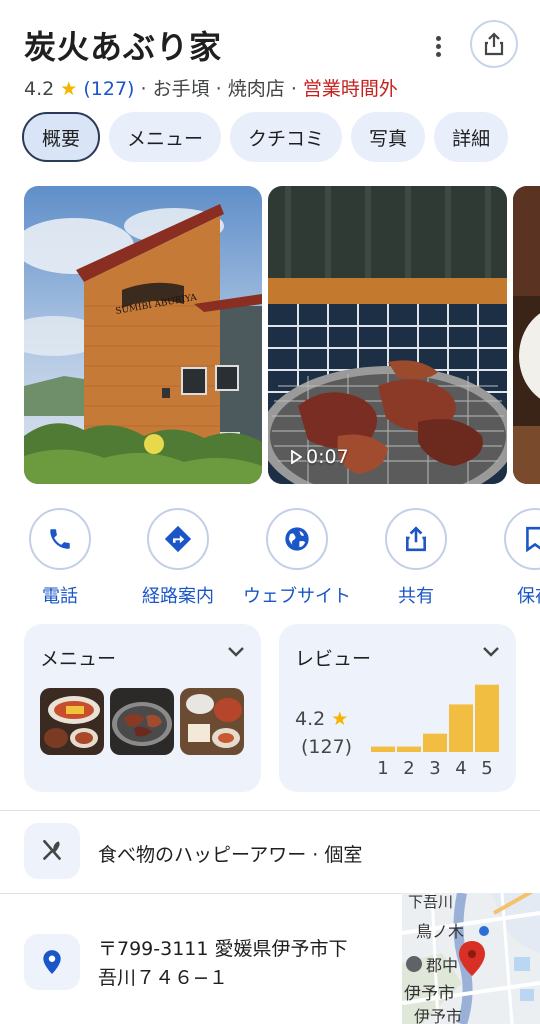 Image resolution: width=540 pixels, height=1024 pixels. What do you see at coordinates (430, 902) in the screenshot?
I see `map-label: 下吾川` at bounding box center [430, 902].